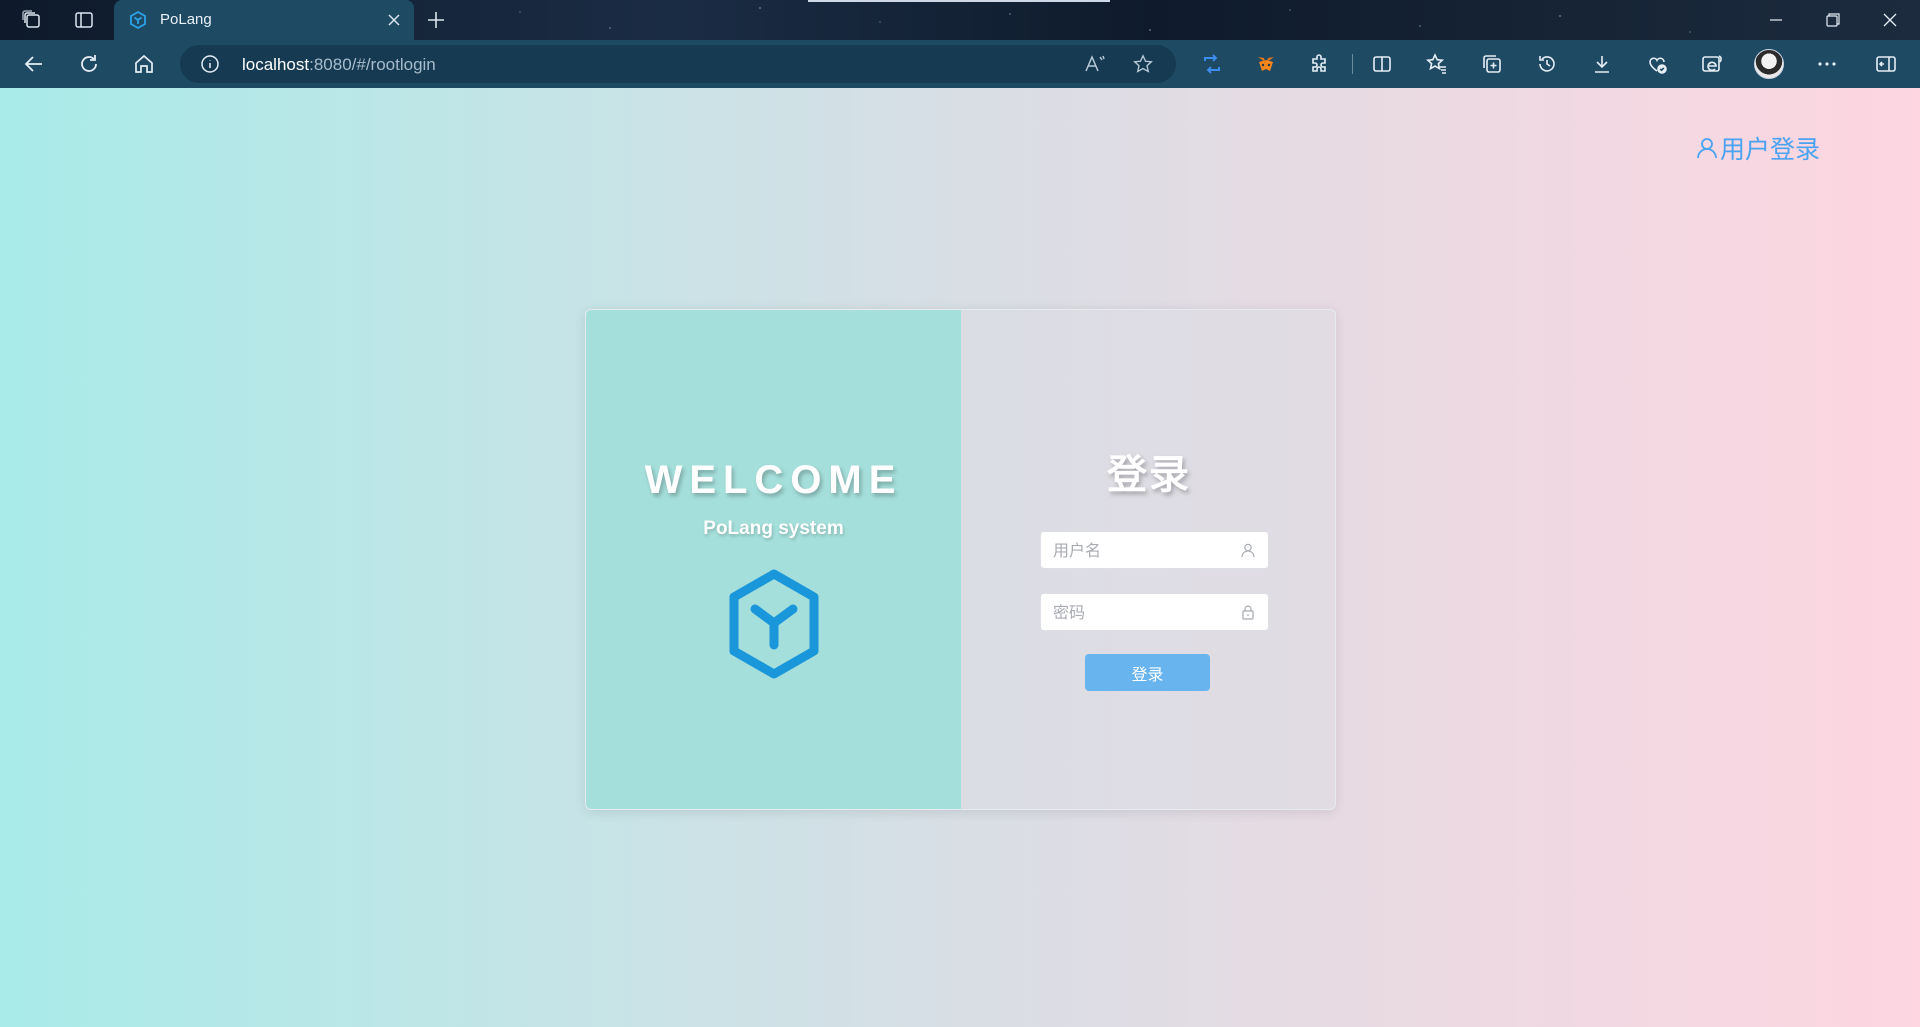 Image resolution: width=1920 pixels, height=1027 pixels. What do you see at coordinates (1769, 64) in the screenshot?
I see `profile-avatar` at bounding box center [1769, 64].